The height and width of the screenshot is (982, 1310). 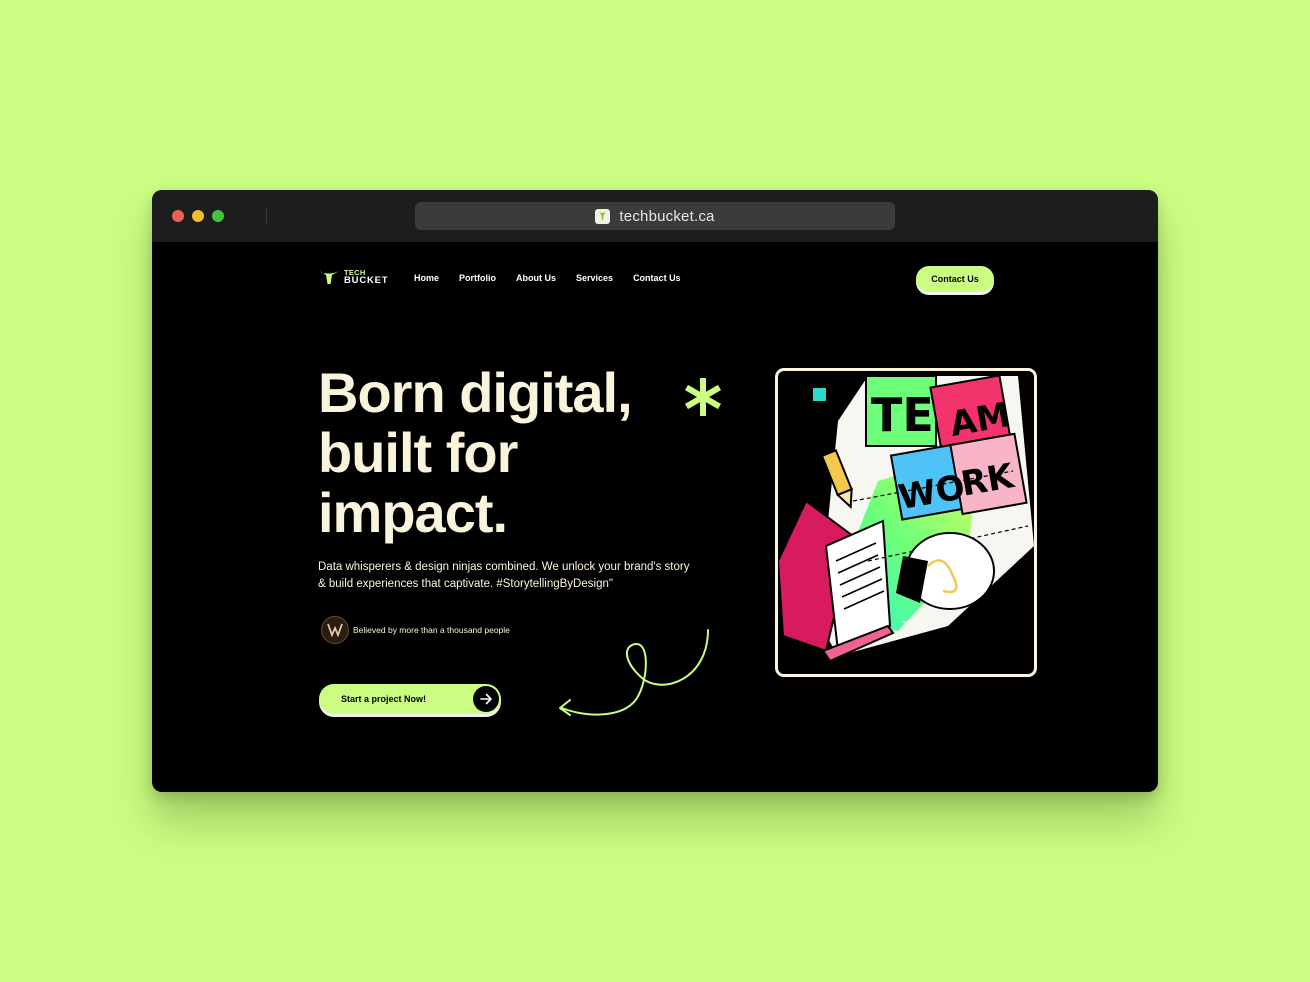 What do you see at coordinates (329, 277) in the screenshot?
I see `bucket-logo-icon` at bounding box center [329, 277].